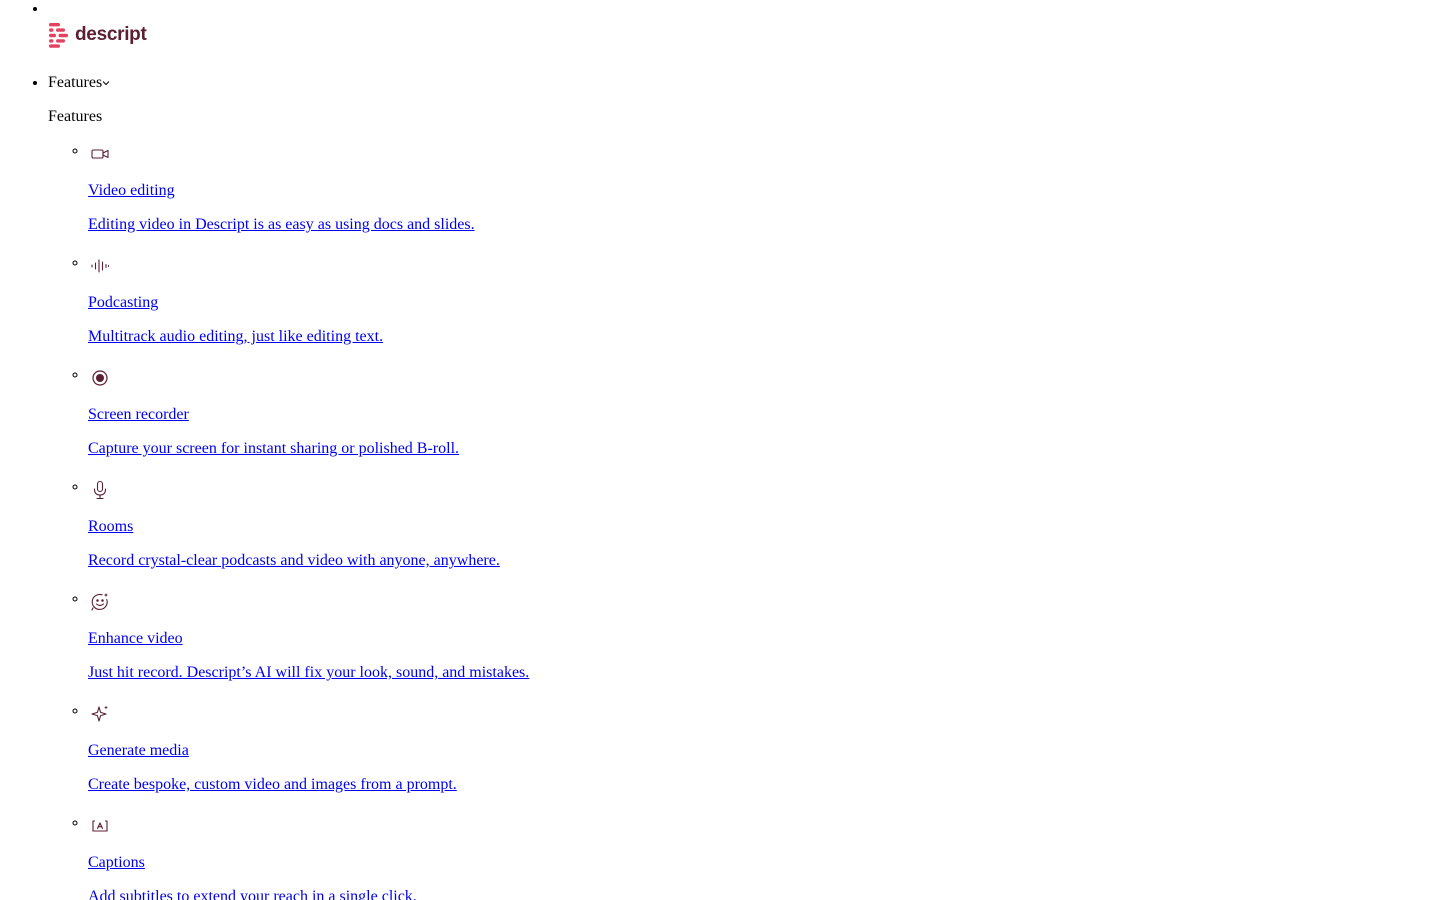  Describe the element at coordinates (135, 639) in the screenshot. I see `features-item-title: Enhance video` at that location.